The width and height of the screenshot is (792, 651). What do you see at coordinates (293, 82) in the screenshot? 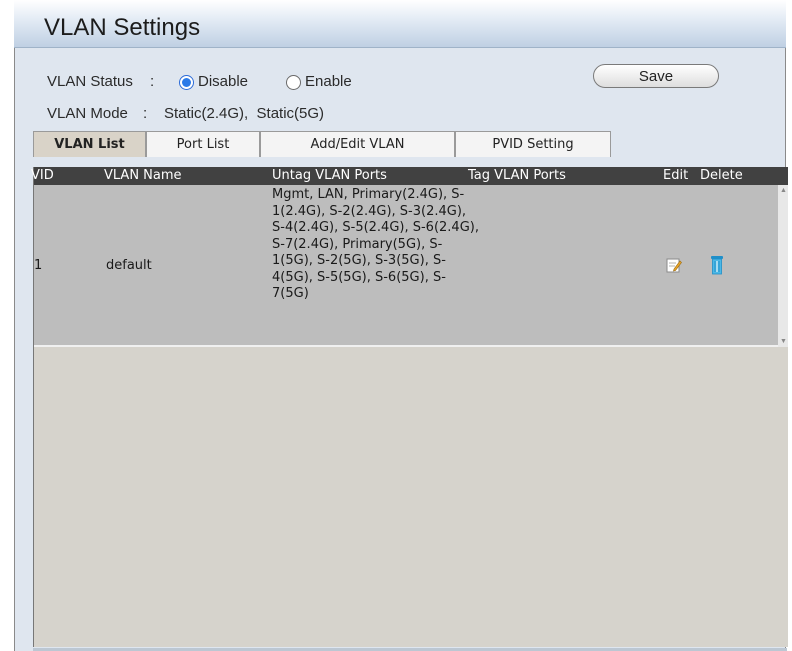
I see `enable-radio` at bounding box center [293, 82].